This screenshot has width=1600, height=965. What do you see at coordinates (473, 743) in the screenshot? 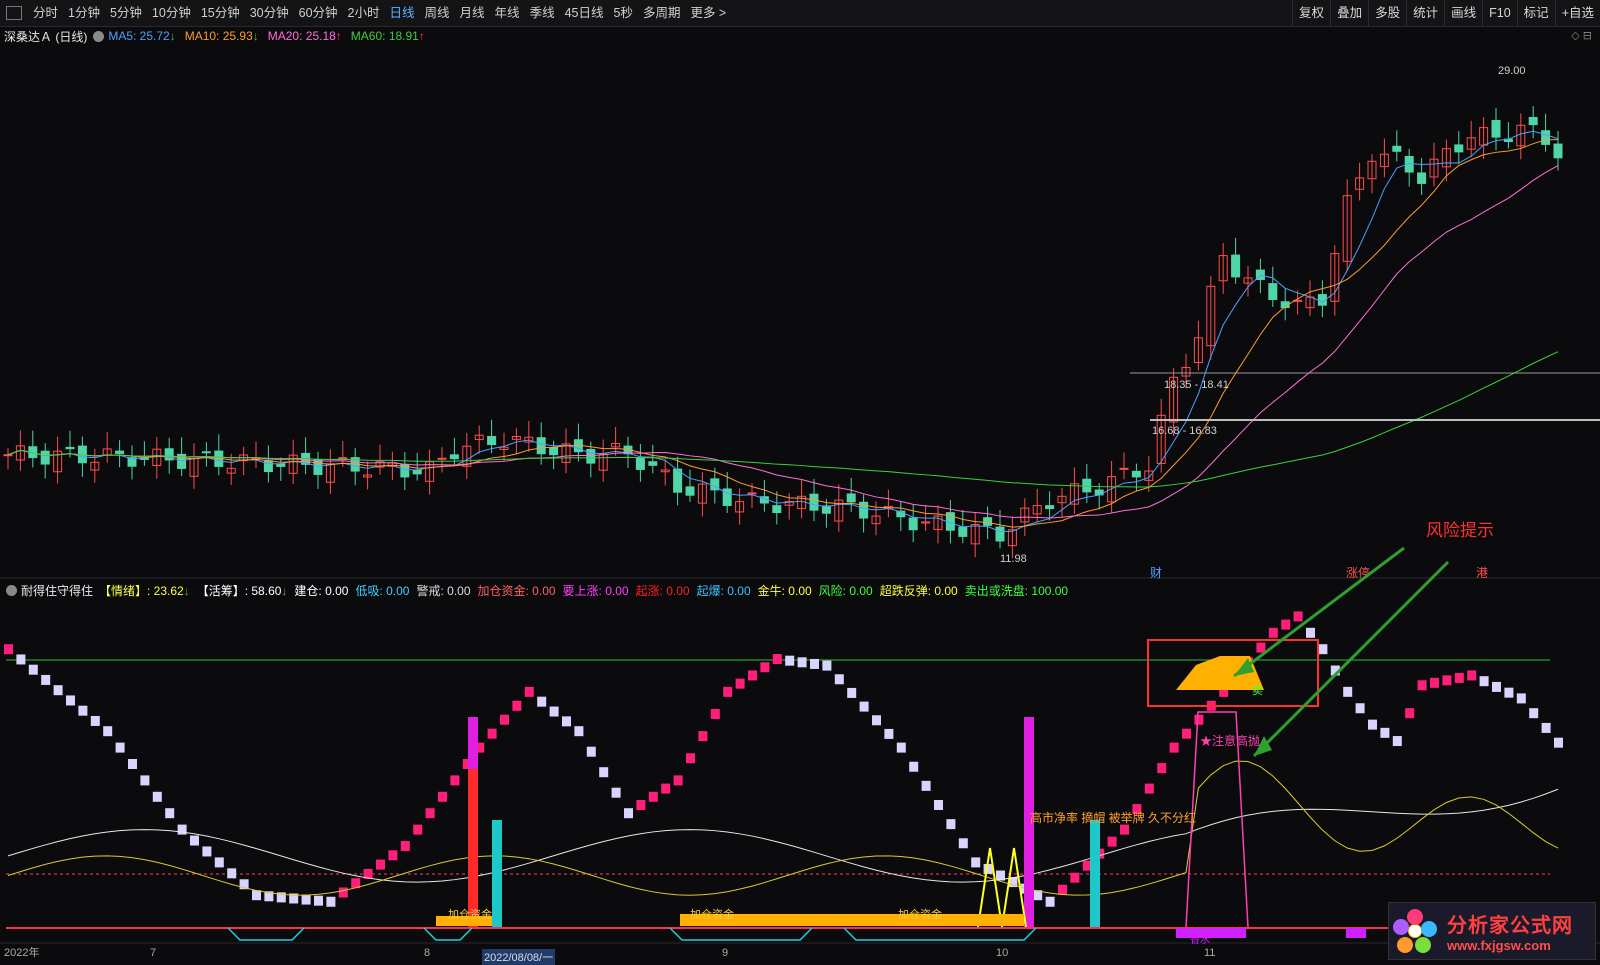
I see `signal-bar` at bounding box center [473, 743].